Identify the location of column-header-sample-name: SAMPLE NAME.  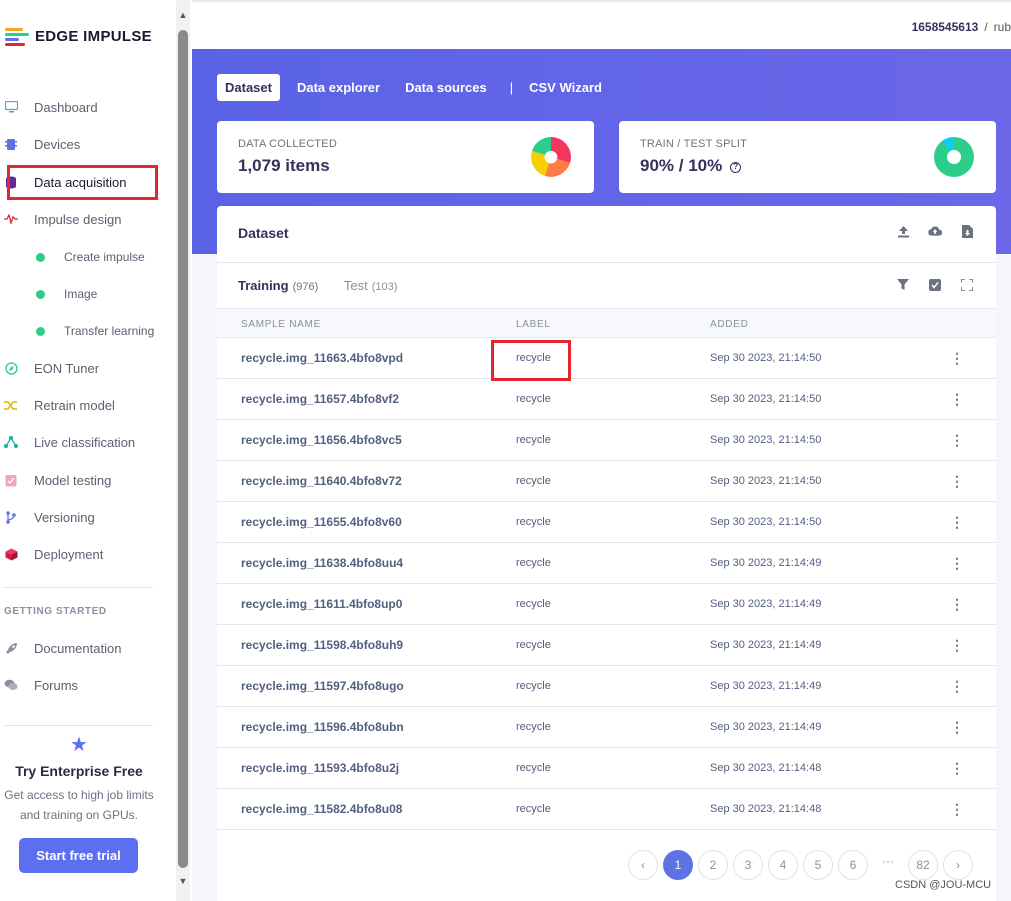
(281, 324).